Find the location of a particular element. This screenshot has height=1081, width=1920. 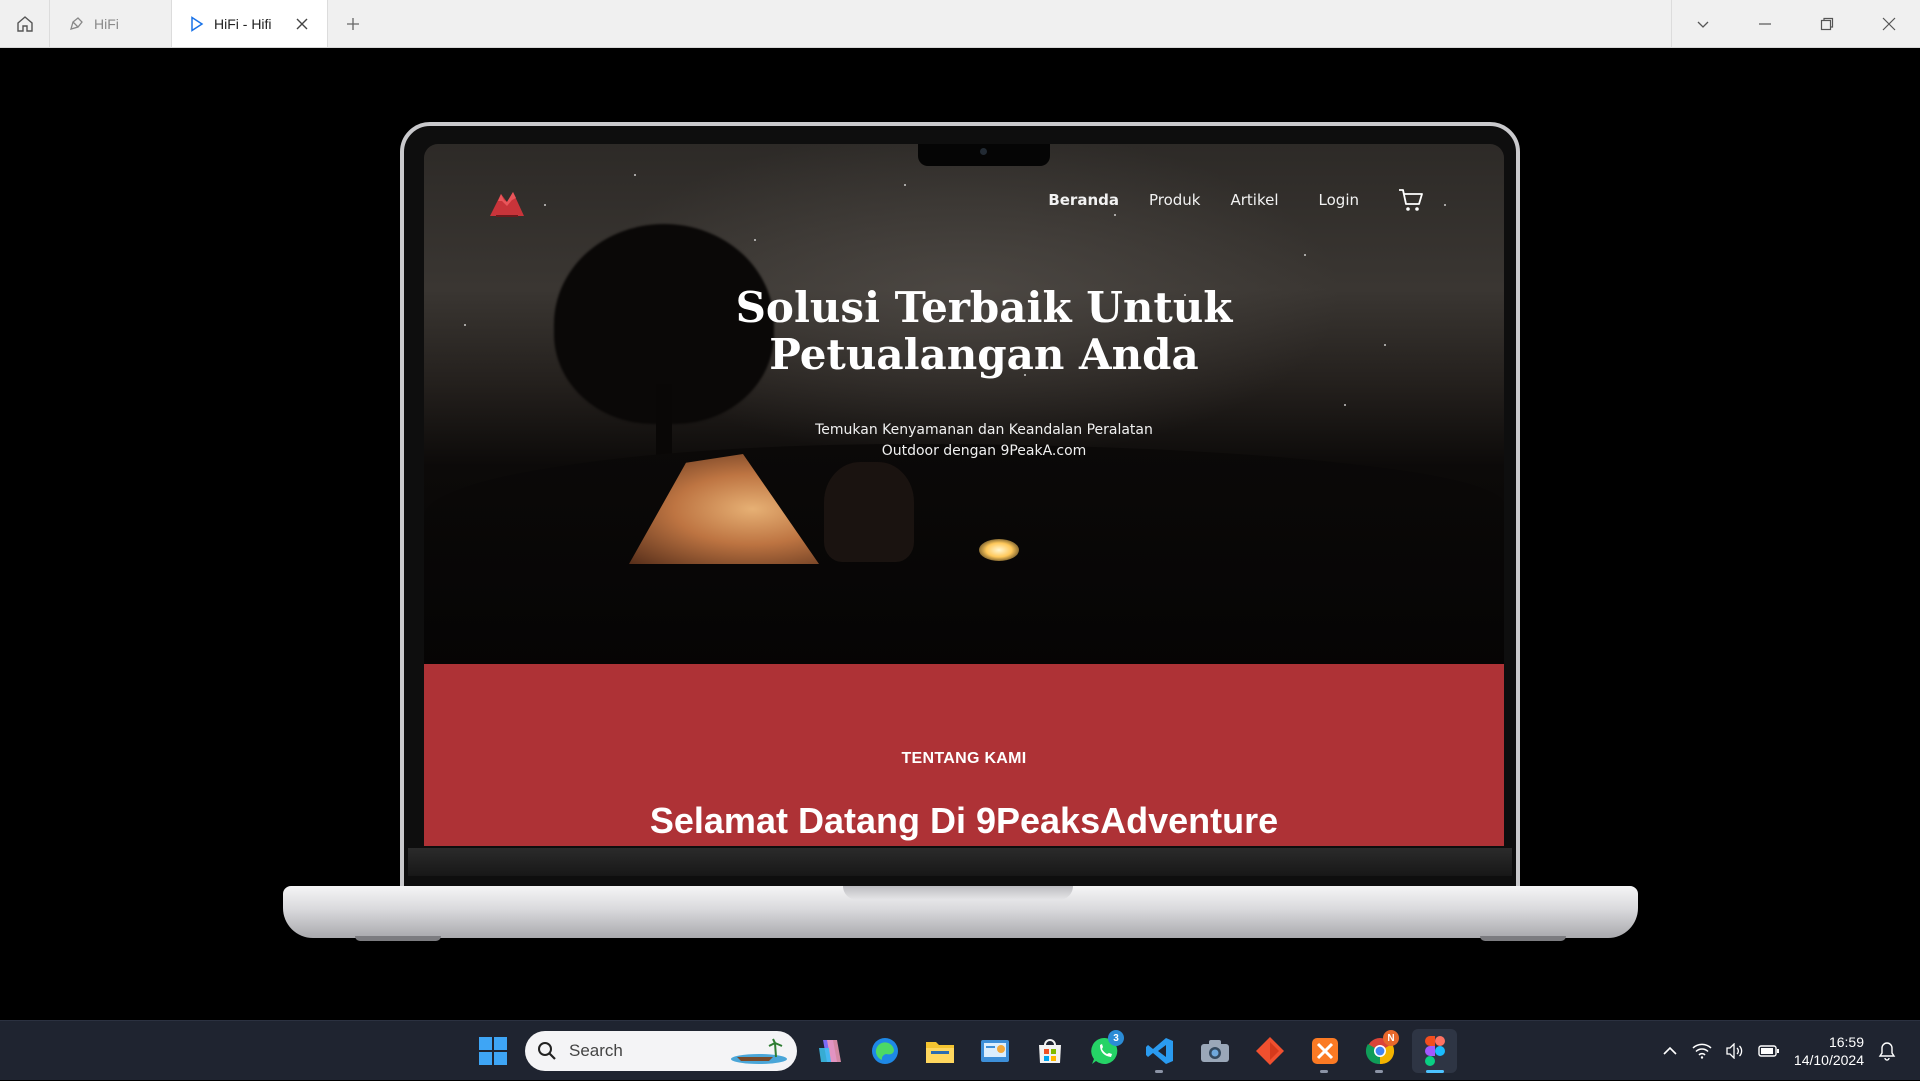

close-icon is located at coordinates (1889, 23).